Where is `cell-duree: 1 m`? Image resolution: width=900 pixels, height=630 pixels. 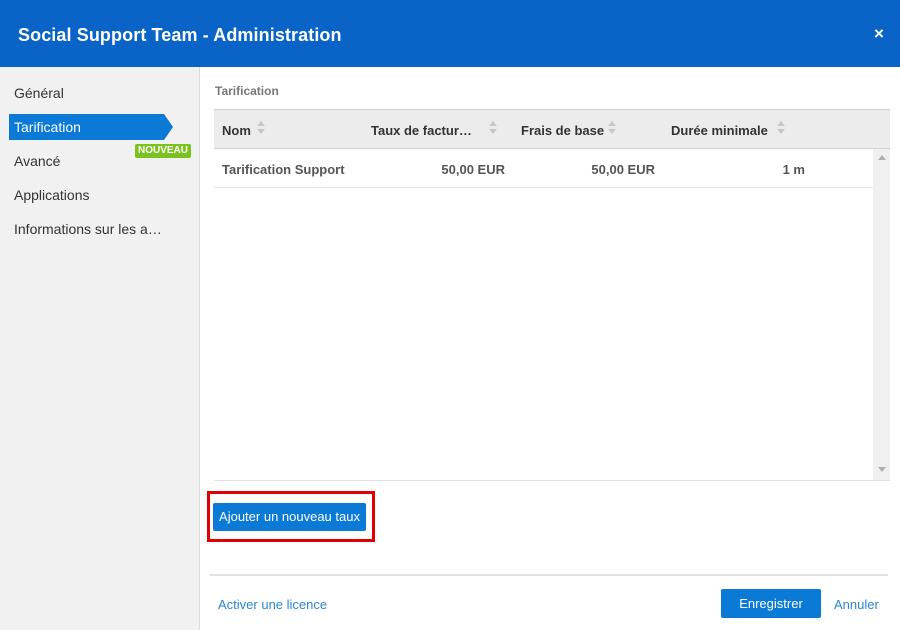
cell-duree: 1 m is located at coordinates (793, 169).